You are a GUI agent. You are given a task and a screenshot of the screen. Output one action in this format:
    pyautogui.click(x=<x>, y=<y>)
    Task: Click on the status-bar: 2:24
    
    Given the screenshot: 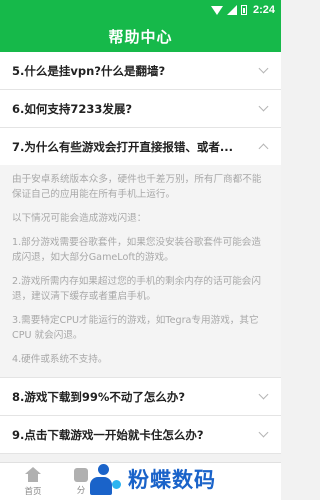 What is the action you would take?
    pyautogui.click(x=140, y=10)
    